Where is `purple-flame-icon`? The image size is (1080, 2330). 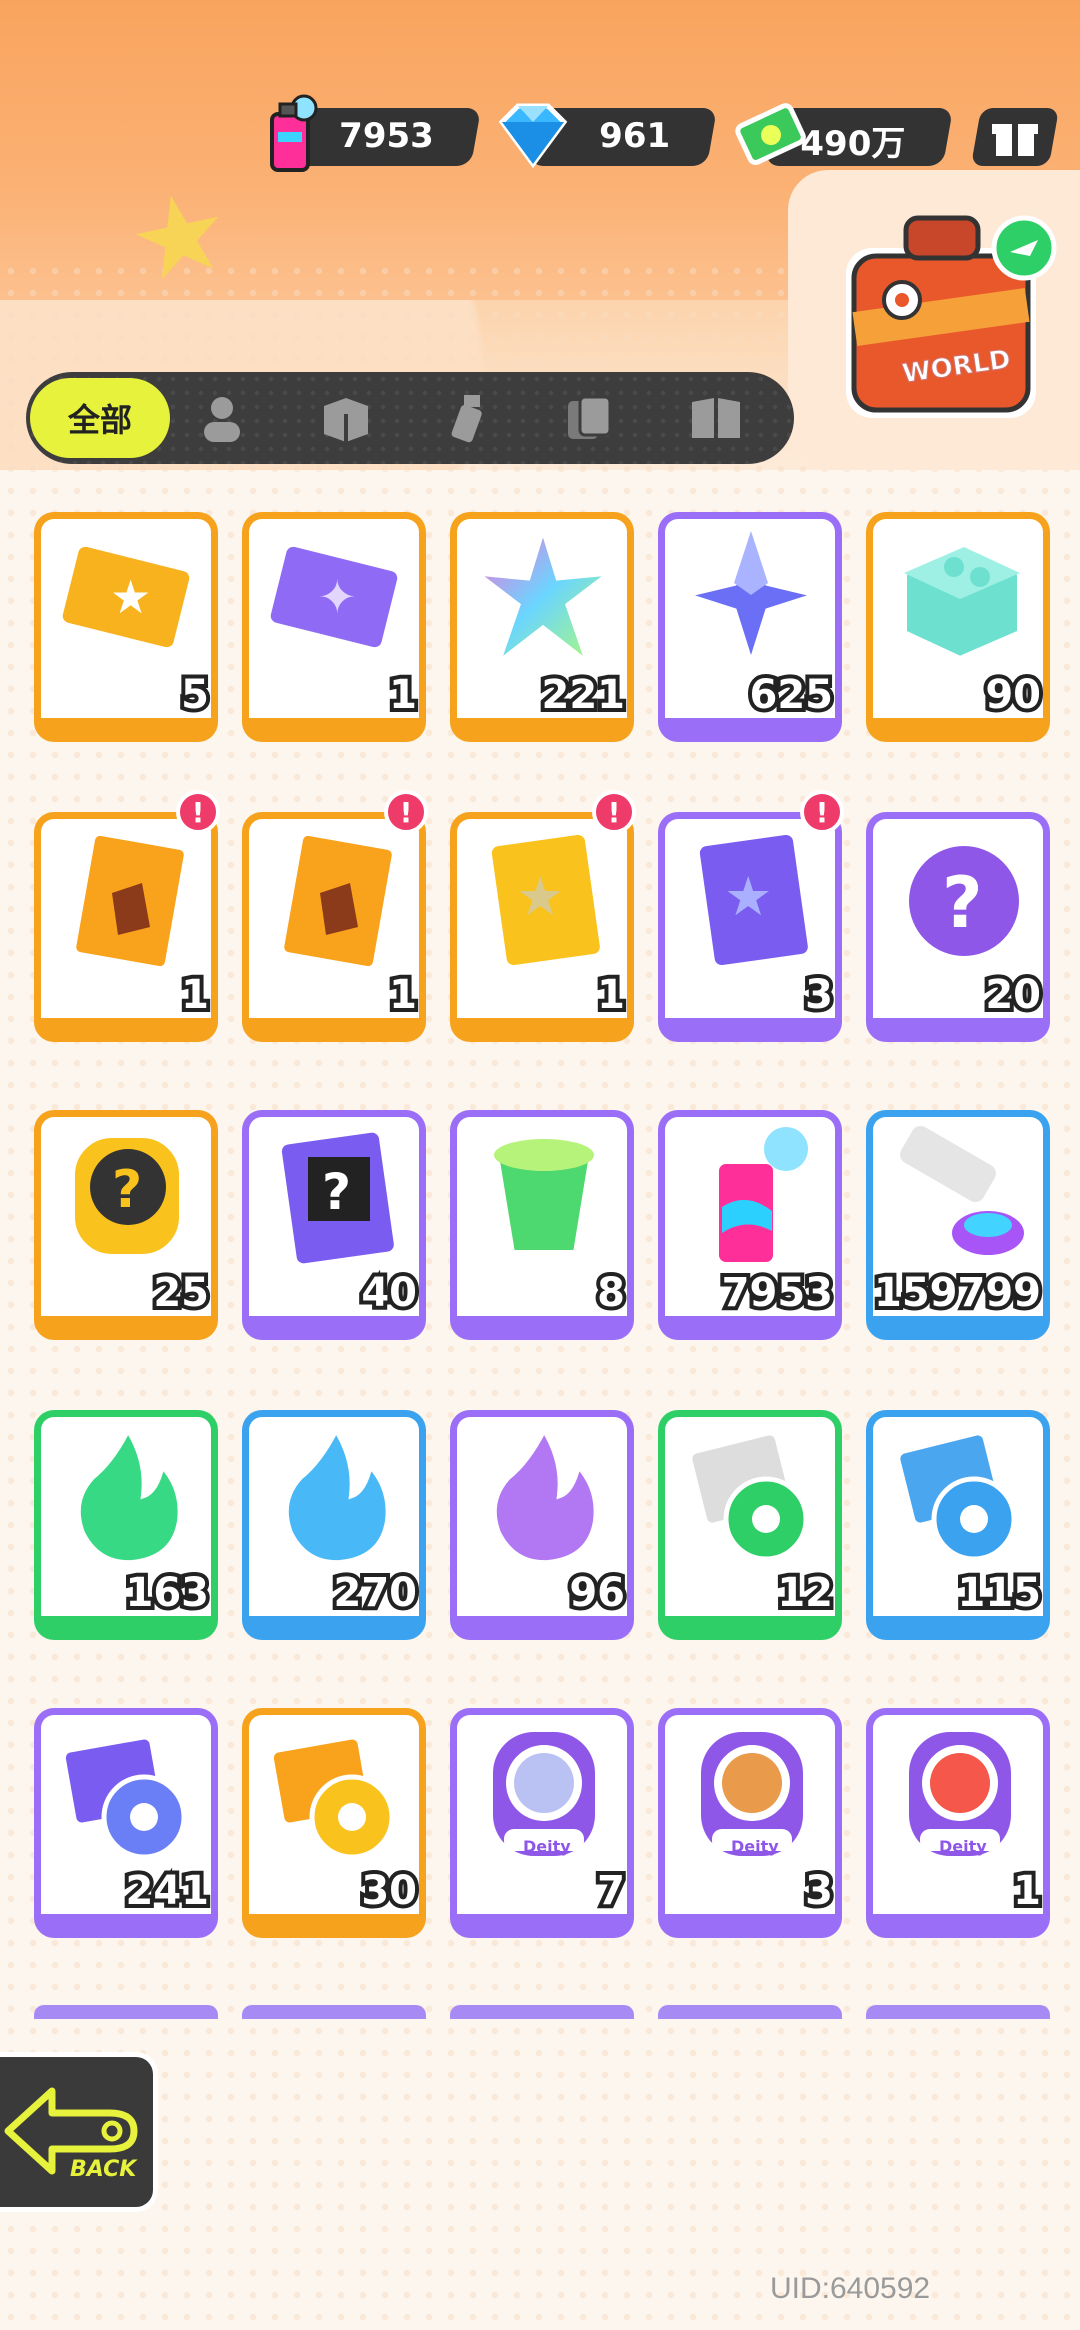
purple-flame-icon is located at coordinates (543, 1496).